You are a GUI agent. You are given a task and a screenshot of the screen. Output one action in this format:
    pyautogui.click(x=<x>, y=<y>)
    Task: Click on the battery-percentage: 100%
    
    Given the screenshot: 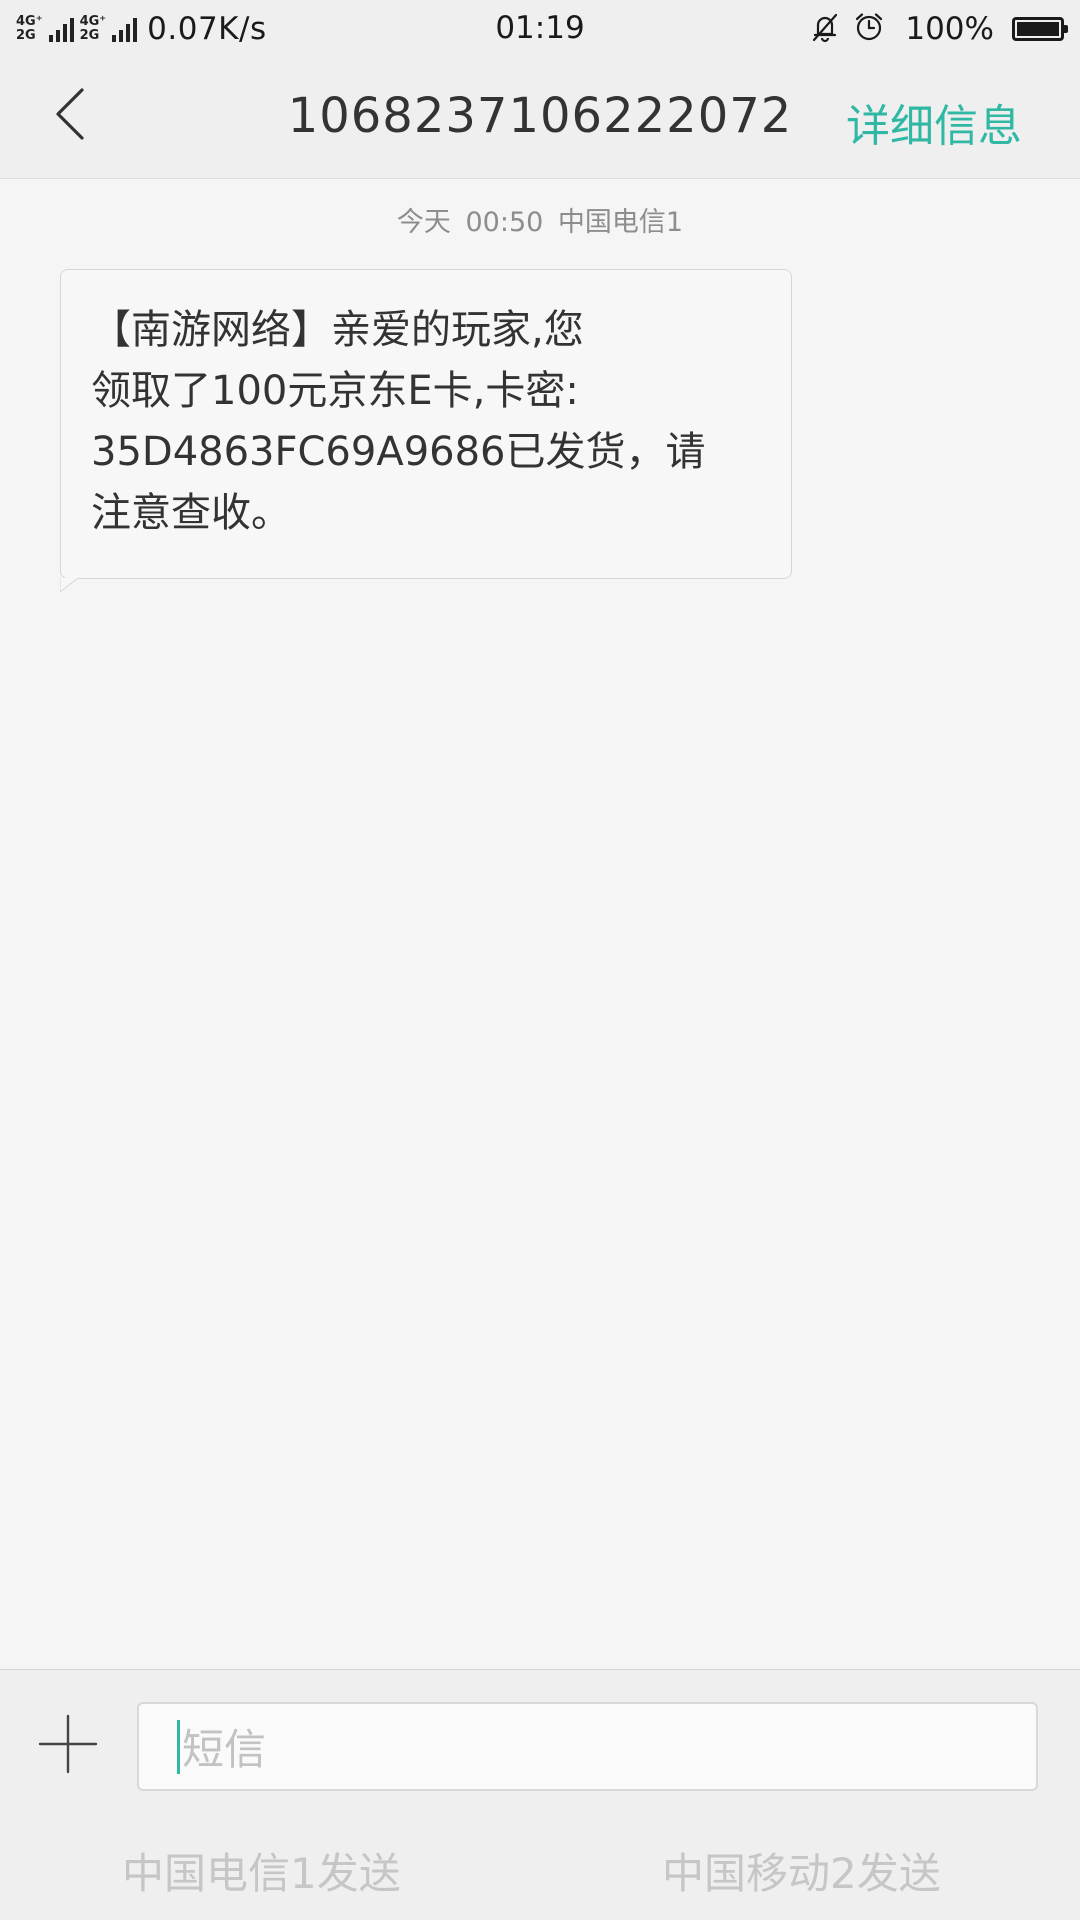 What is the action you would take?
    pyautogui.click(x=949, y=29)
    